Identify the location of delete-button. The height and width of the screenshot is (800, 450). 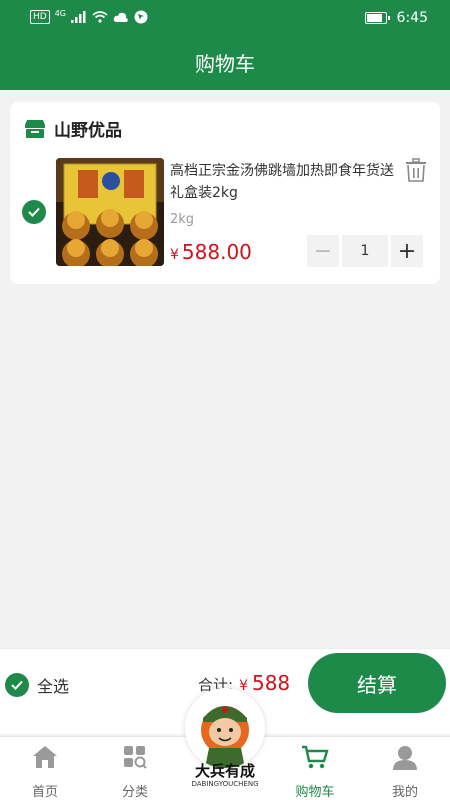
(417, 171).